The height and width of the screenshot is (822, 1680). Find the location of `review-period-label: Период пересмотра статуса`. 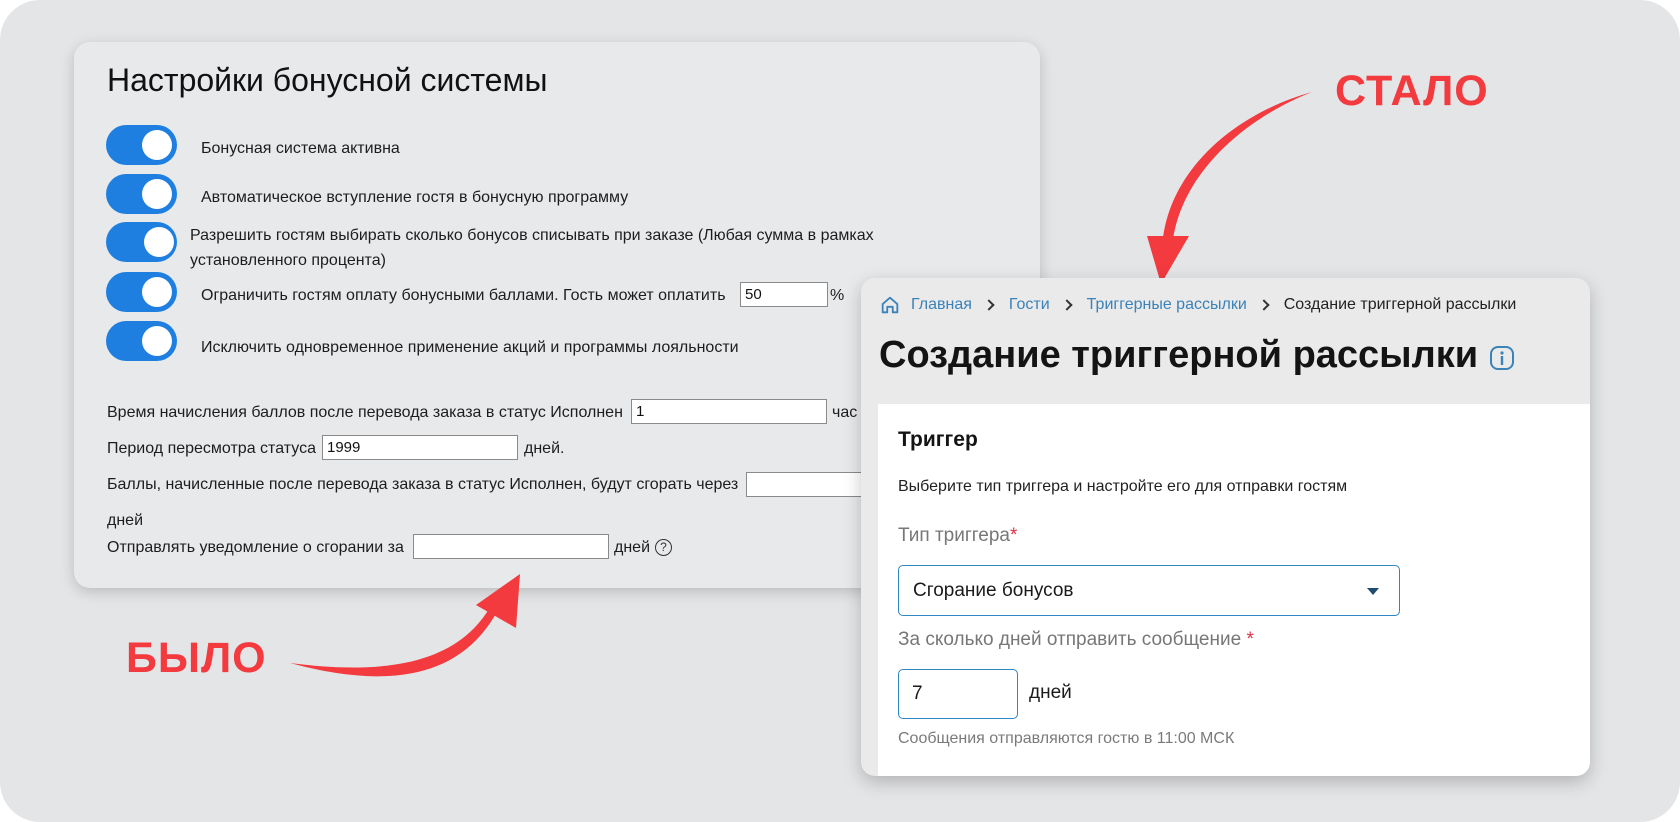

review-period-label: Период пересмотра статуса is located at coordinates (211, 448).